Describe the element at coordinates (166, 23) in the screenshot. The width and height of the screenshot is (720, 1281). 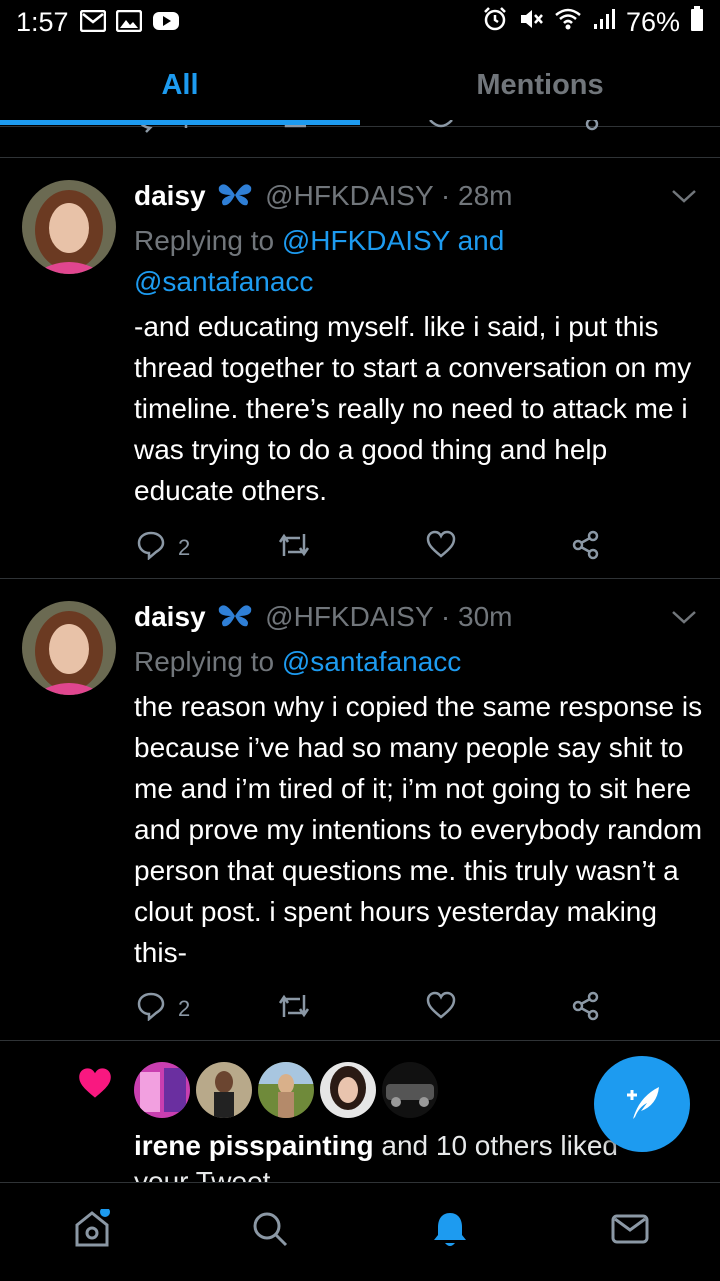
I see `youtube-icon` at that location.